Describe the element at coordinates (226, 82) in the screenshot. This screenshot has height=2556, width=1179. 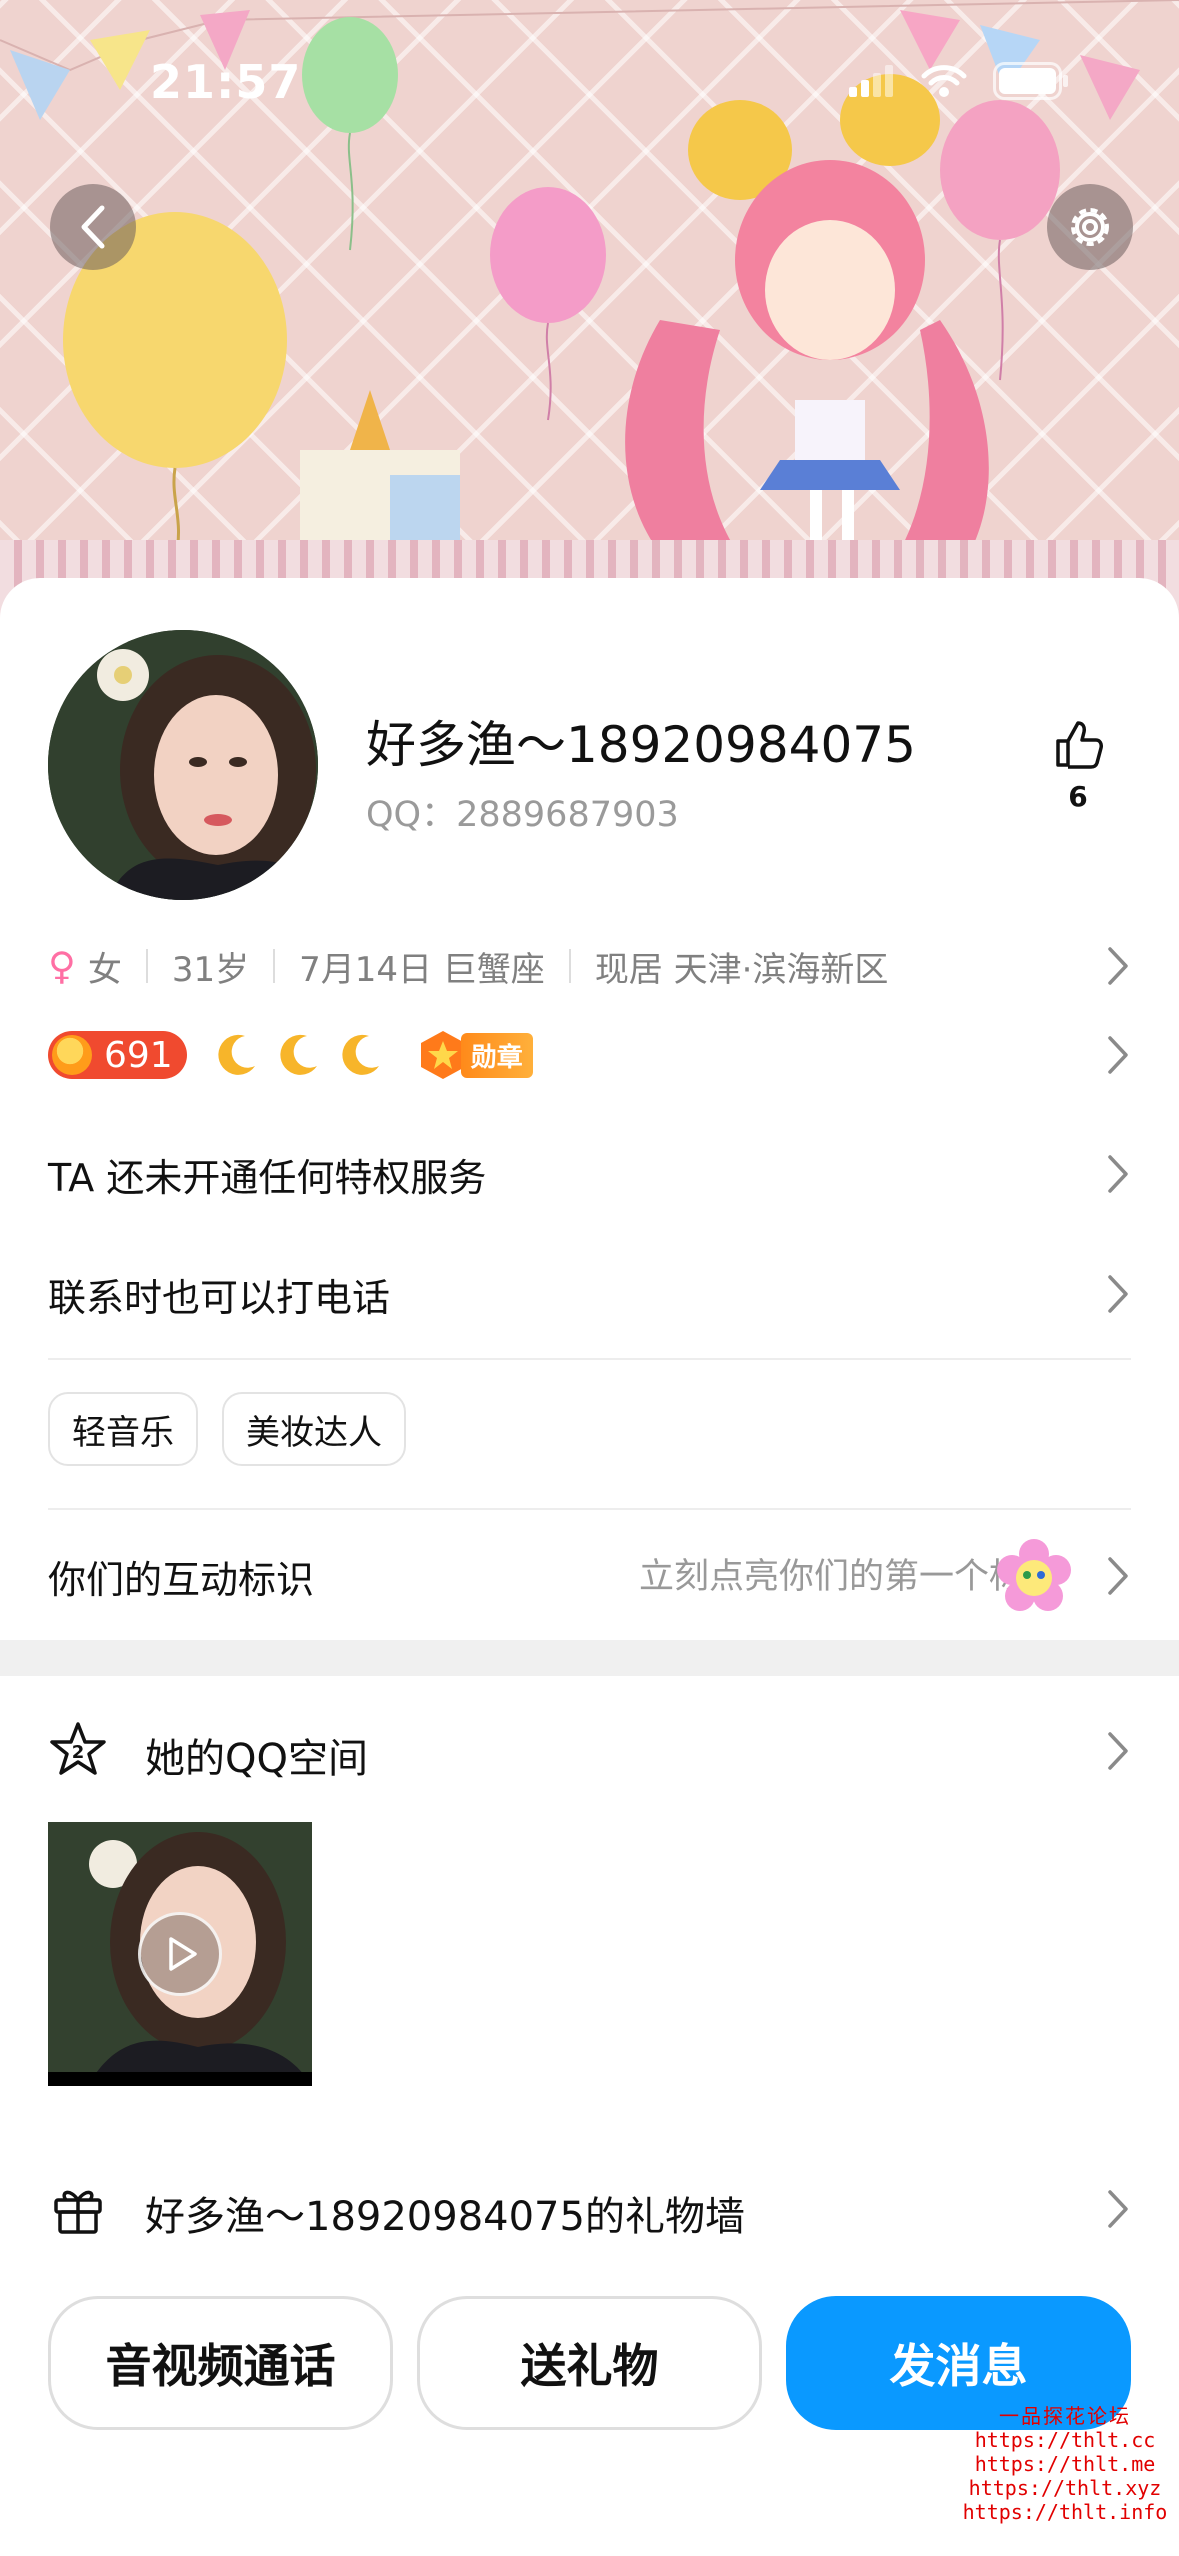
I see `status-time: 21:57` at that location.